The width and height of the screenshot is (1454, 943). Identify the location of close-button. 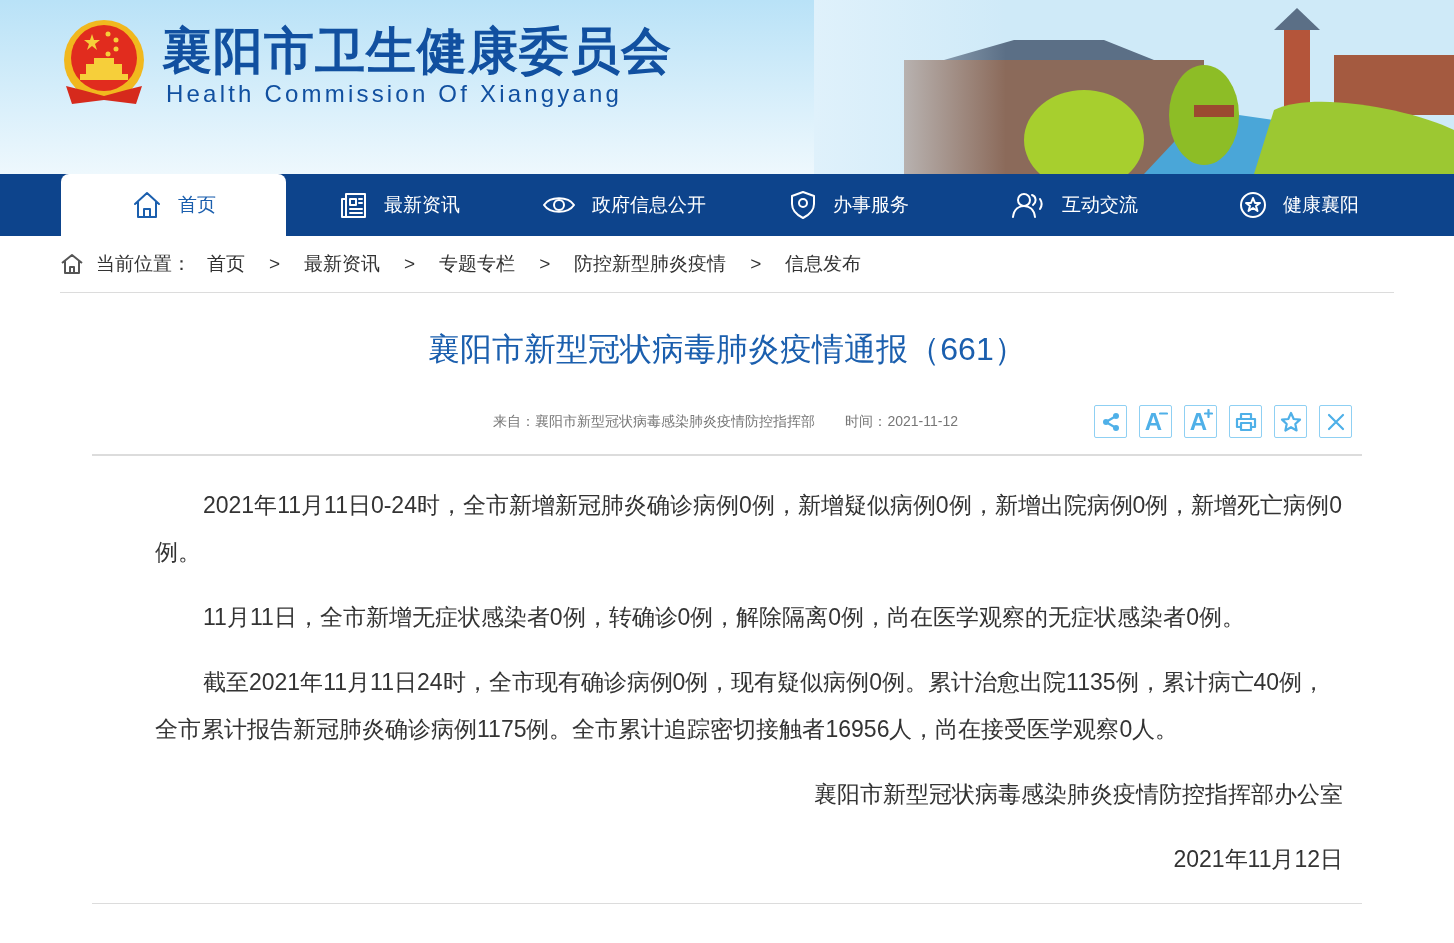
(1335, 421).